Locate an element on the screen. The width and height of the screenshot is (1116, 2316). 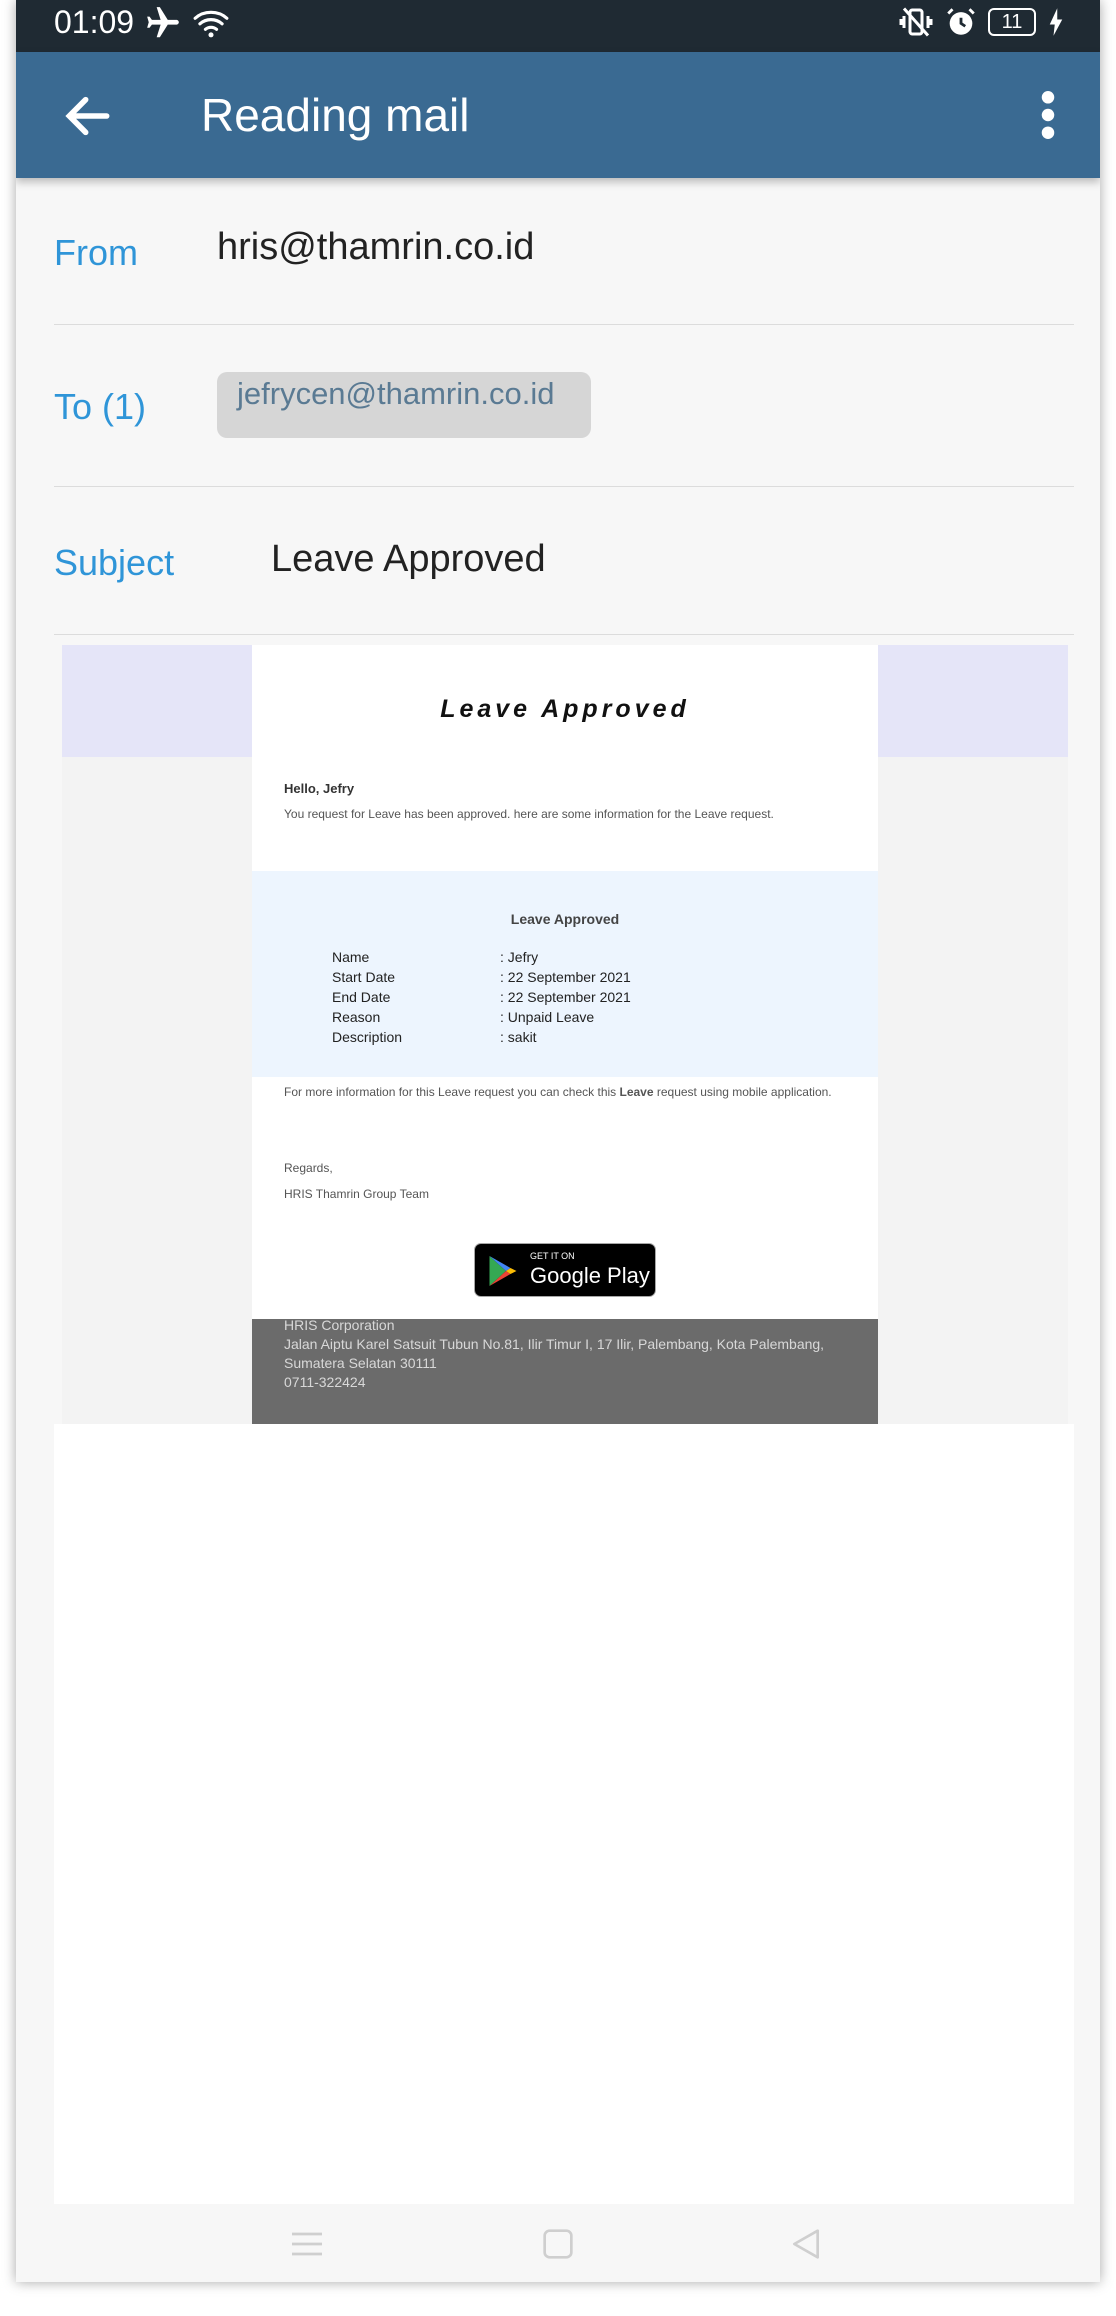
google-play-button: GET IT ON Google Play is located at coordinates (565, 1270).